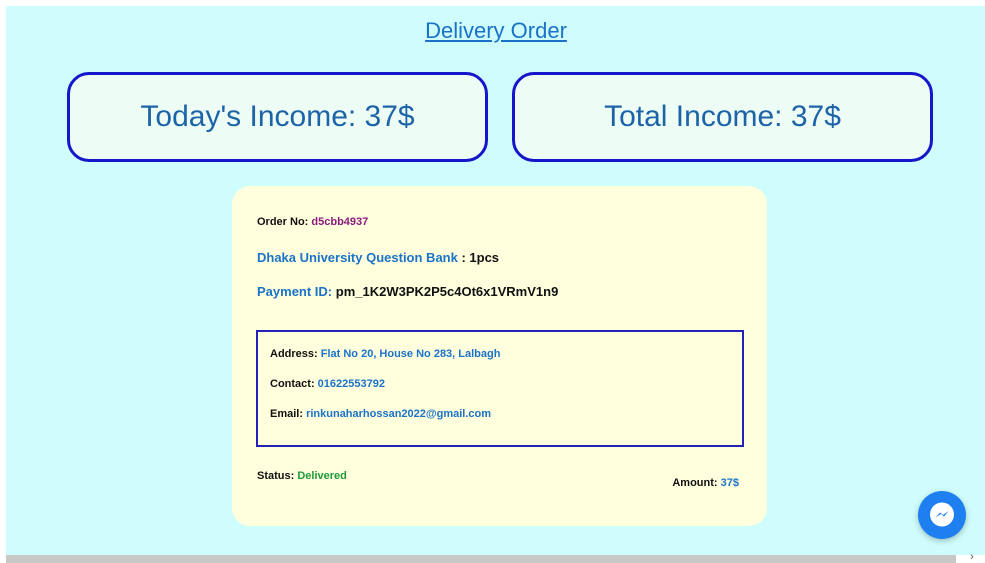  What do you see at coordinates (447, 291) in the screenshot?
I see `payment-id-value: pm_1K2W3PK2P5c4Ot6x1VRmV1n9` at bounding box center [447, 291].